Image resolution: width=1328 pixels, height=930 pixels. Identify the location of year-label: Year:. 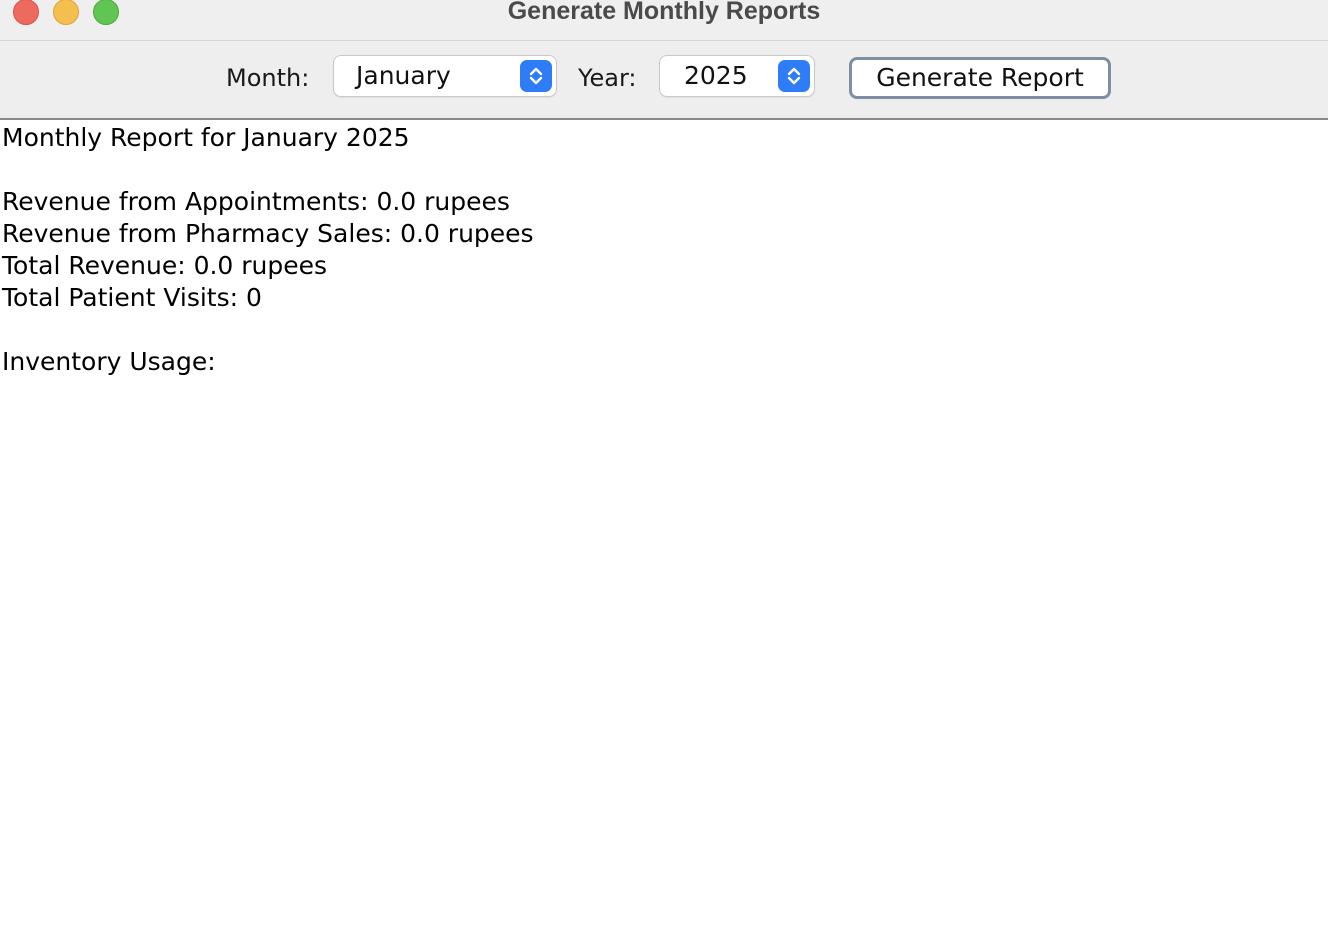
(607, 78).